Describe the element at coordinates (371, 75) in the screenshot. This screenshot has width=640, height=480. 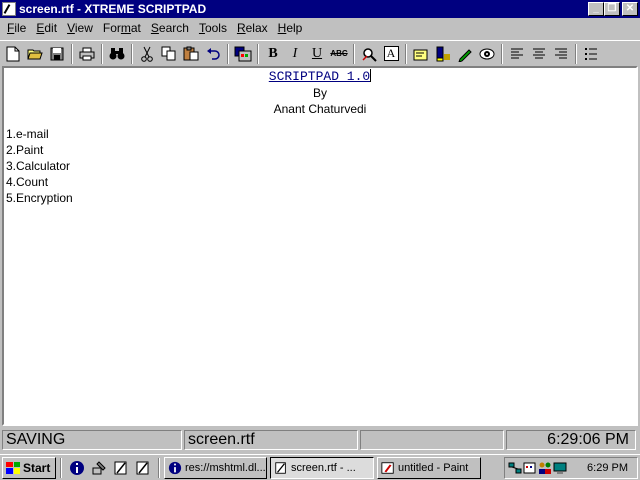
I see `text-caret` at that location.